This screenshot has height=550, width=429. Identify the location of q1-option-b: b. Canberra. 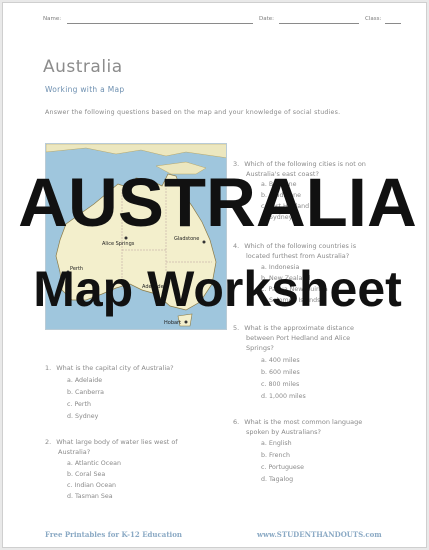
(86, 392).